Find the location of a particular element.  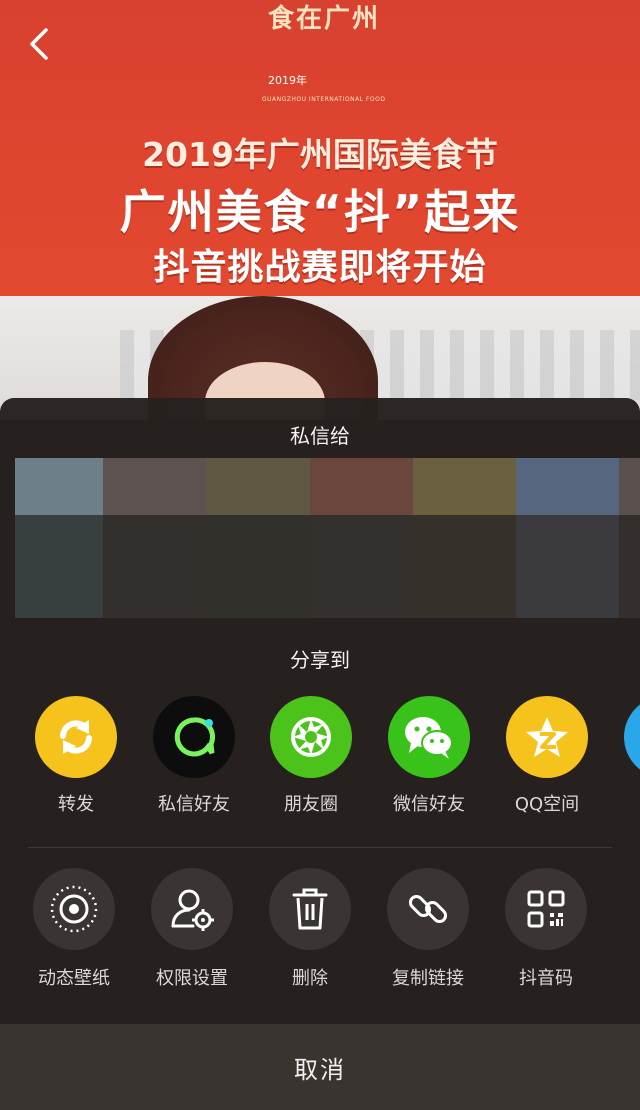

permission-icon is located at coordinates (192, 909).